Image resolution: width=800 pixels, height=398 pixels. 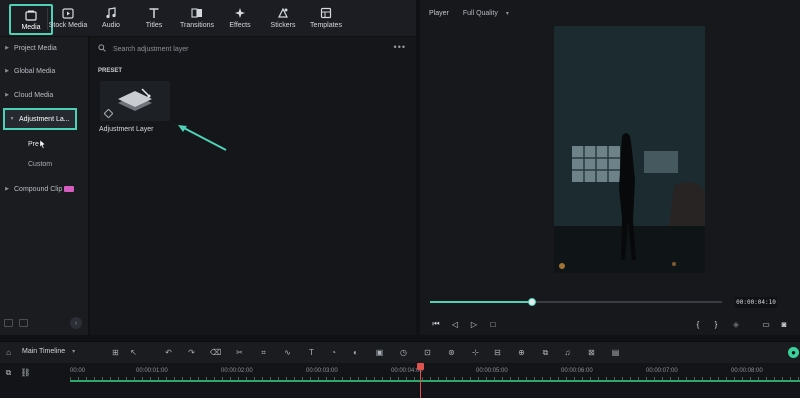 What do you see at coordinates (455, 324) in the screenshot?
I see `play-reverse-button: ◁` at bounding box center [455, 324].